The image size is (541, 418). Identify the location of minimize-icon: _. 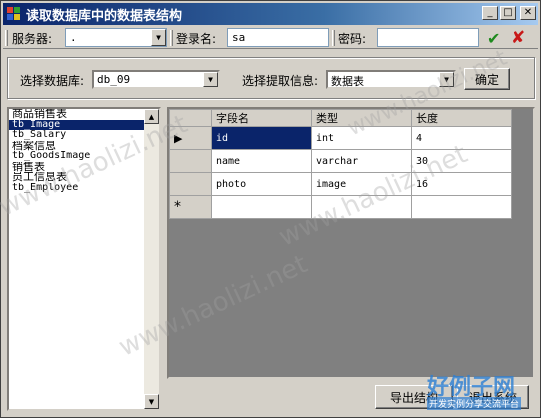
(490, 12).